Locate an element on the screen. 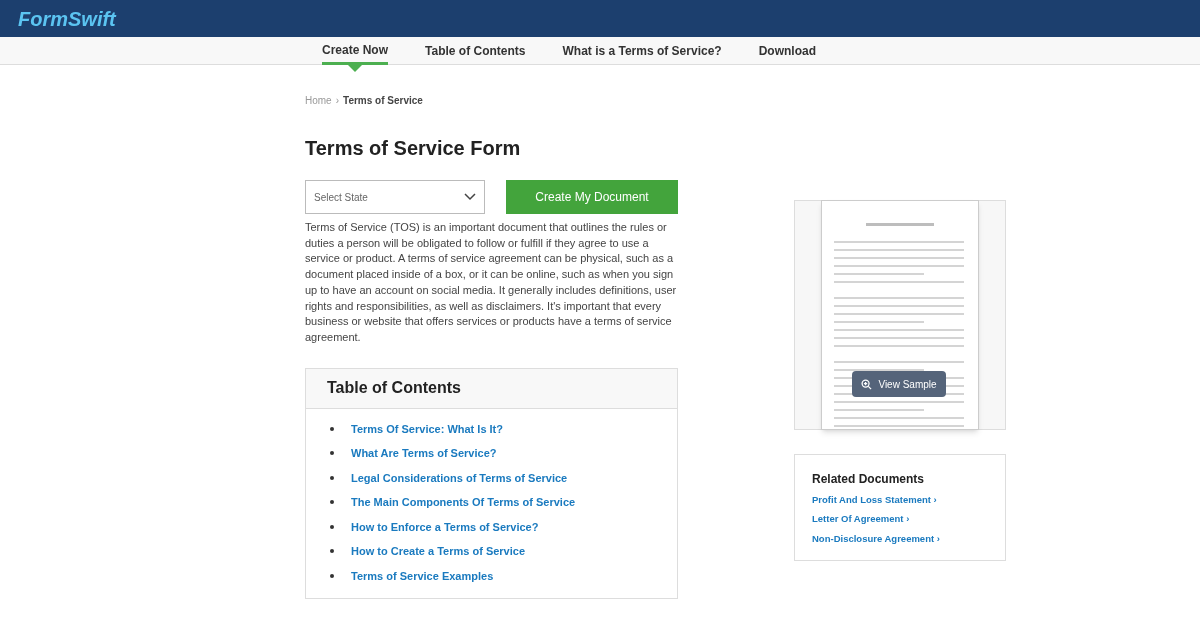  related-title: Related Documents is located at coordinates (869, 479).